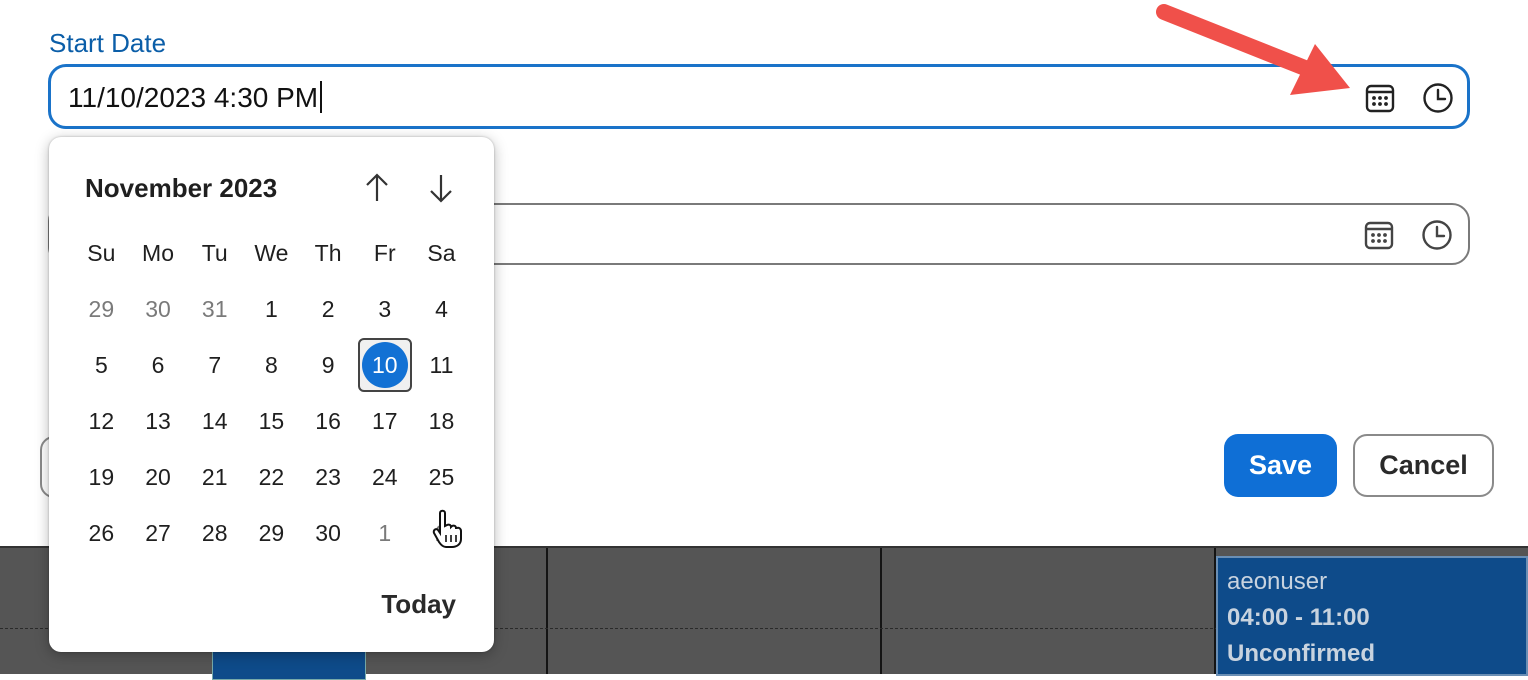 The height and width of the screenshot is (680, 1528). Describe the element at coordinates (441, 252) in the screenshot. I see `weekday-header: Sa` at that location.